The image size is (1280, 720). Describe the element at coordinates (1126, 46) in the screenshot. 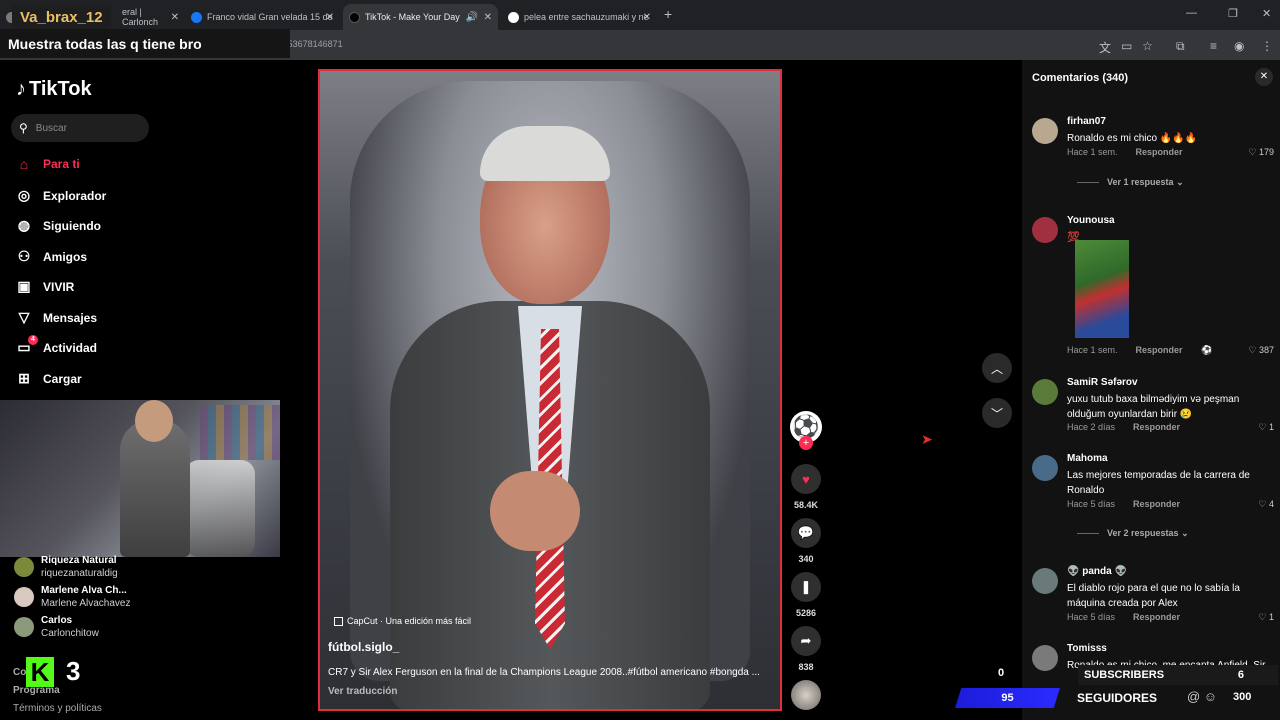

I see `cast-icon: ▭` at that location.